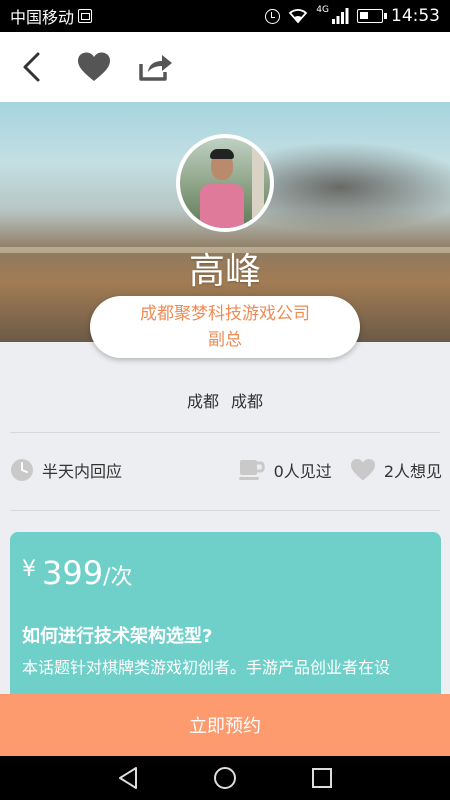 The height and width of the screenshot is (800, 450). What do you see at coordinates (225, 327) in the screenshot?
I see `company-badge: 成都聚梦科技游戏公司 副总` at bounding box center [225, 327].